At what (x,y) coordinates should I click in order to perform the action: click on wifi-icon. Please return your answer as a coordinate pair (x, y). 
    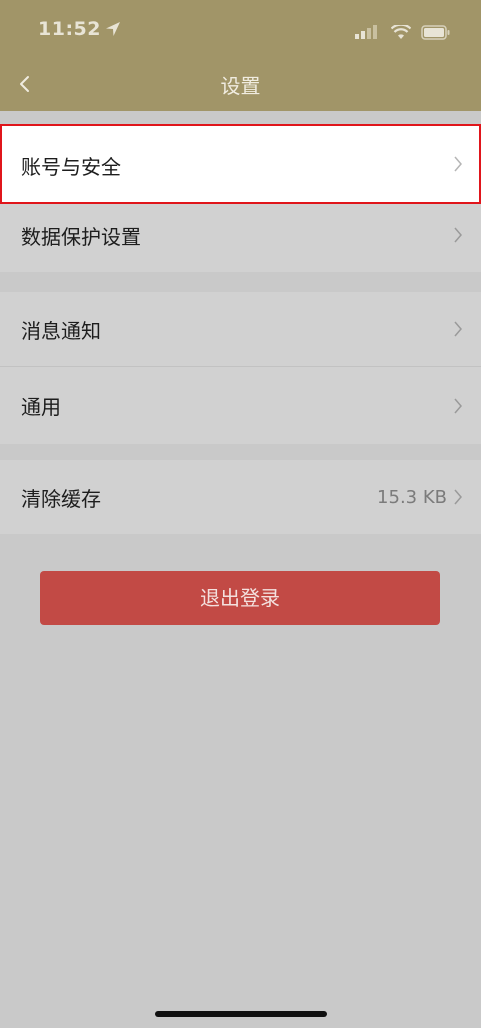
    Looking at the image, I should click on (401, 31).